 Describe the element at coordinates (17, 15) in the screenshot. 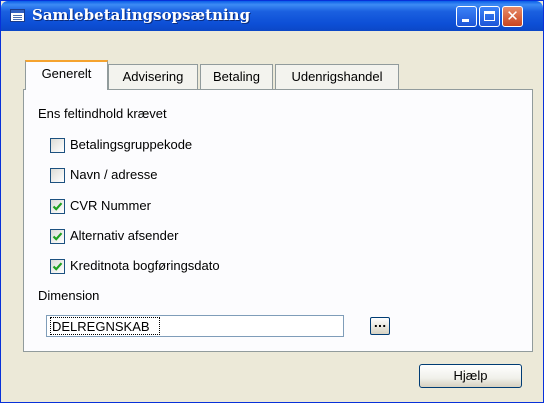

I see `form-icon` at that location.